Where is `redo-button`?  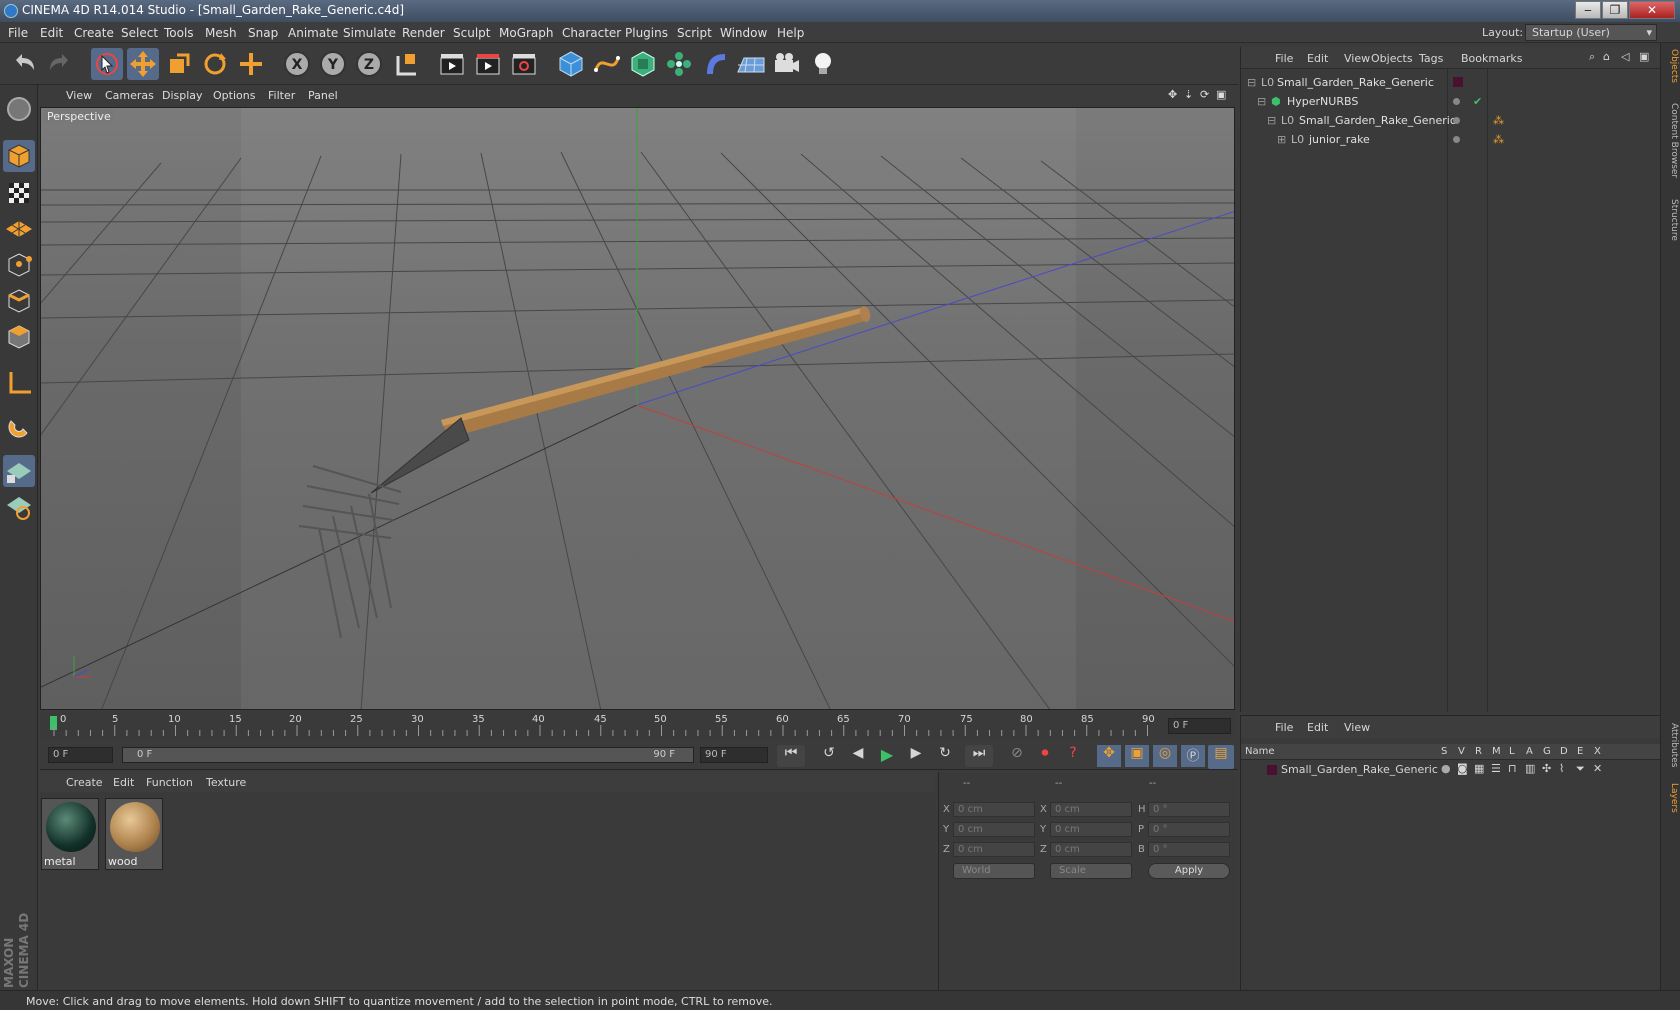 redo-button is located at coordinates (60, 64).